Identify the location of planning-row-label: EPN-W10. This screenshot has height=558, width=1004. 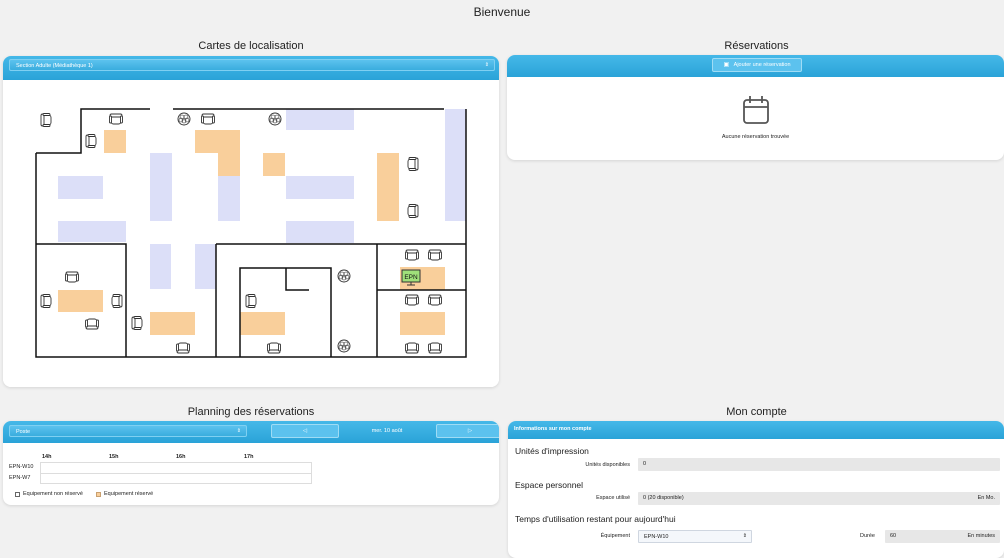
(21, 467).